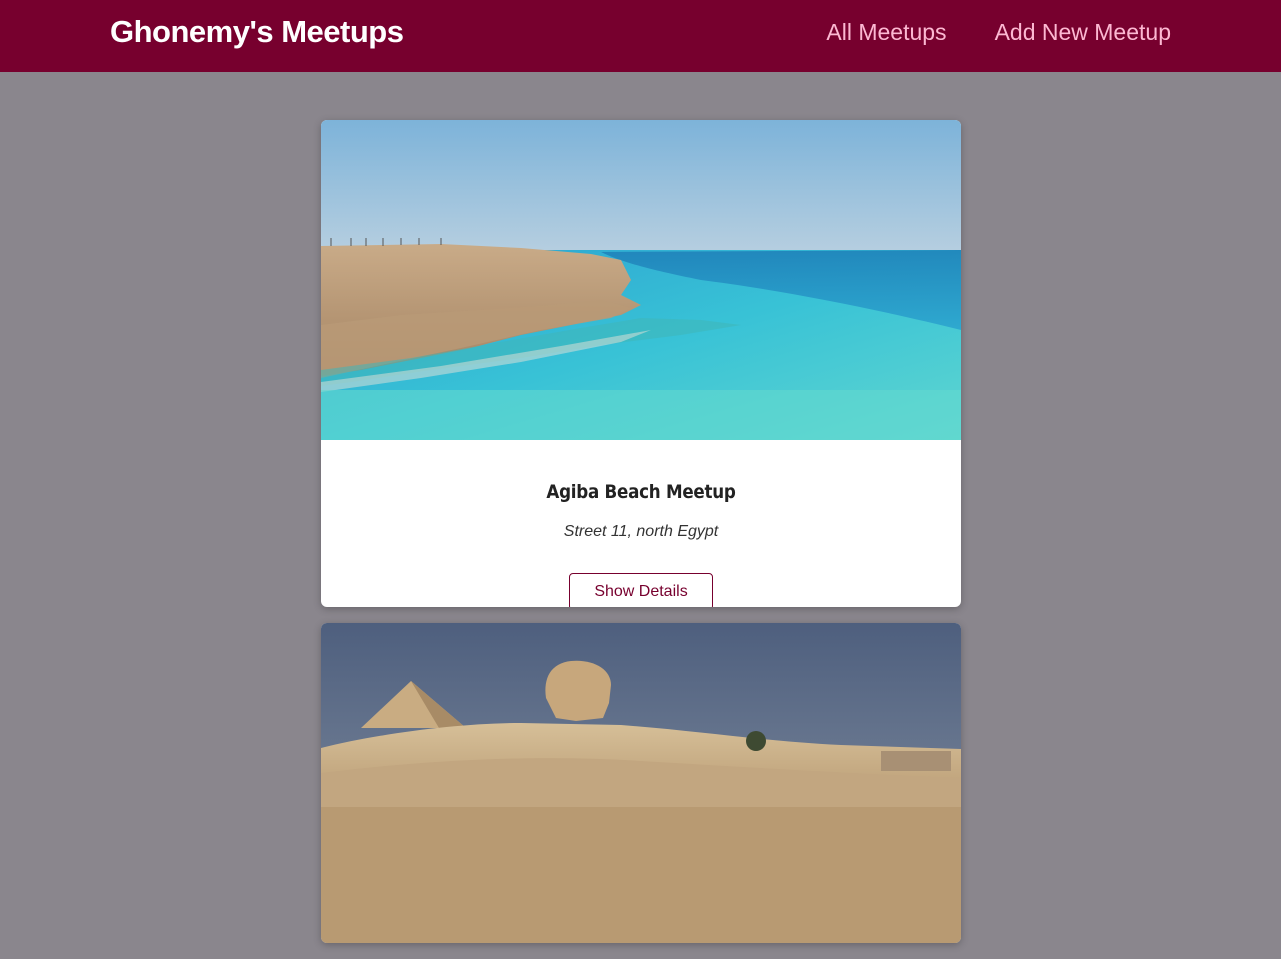 The image size is (1281, 959). I want to click on main-nav: All Meetups Add New Meetup, so click(998, 32).